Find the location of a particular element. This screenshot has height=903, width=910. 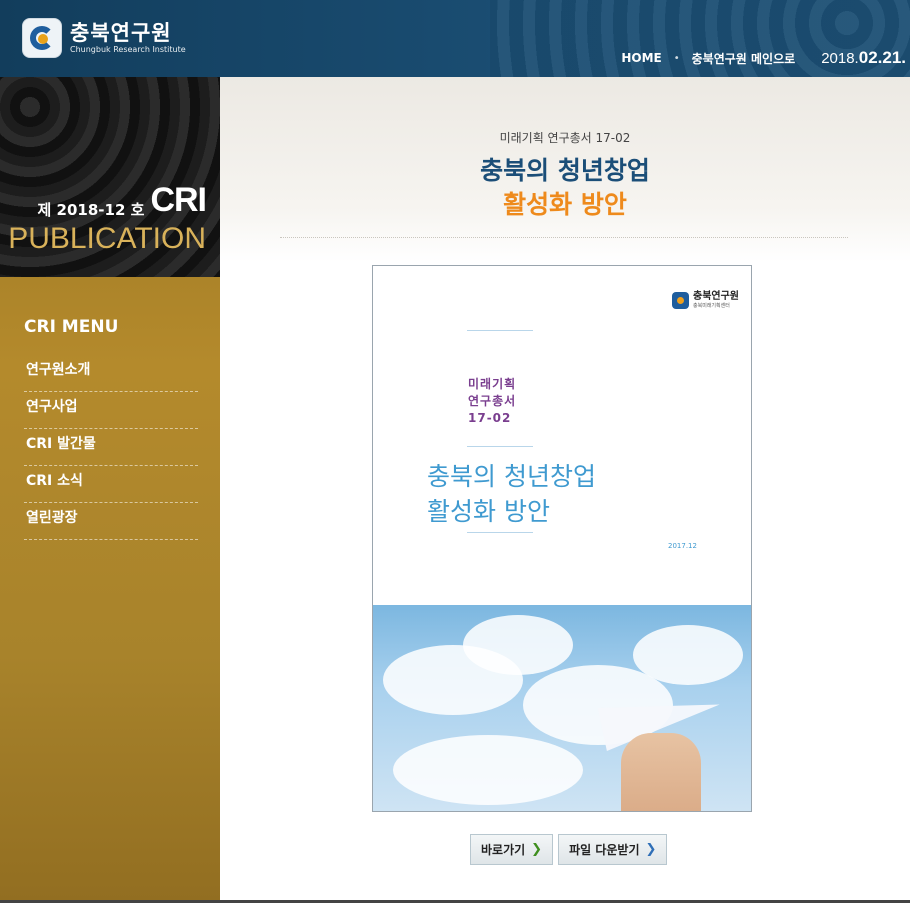

logo-name: 충북연구원 is located at coordinates (121, 33).